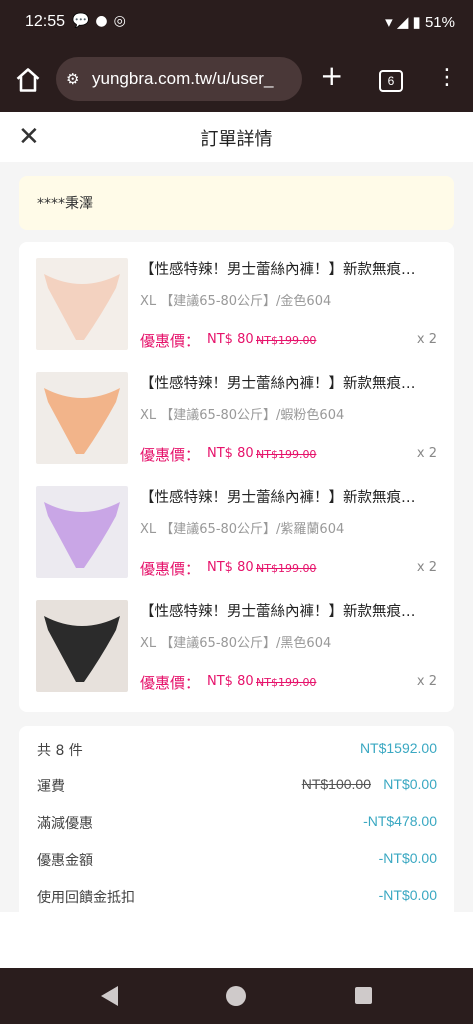 The image size is (473, 1024). Describe the element at coordinates (398, 748) in the screenshot. I see `summary-value: NT$1592.00` at that location.